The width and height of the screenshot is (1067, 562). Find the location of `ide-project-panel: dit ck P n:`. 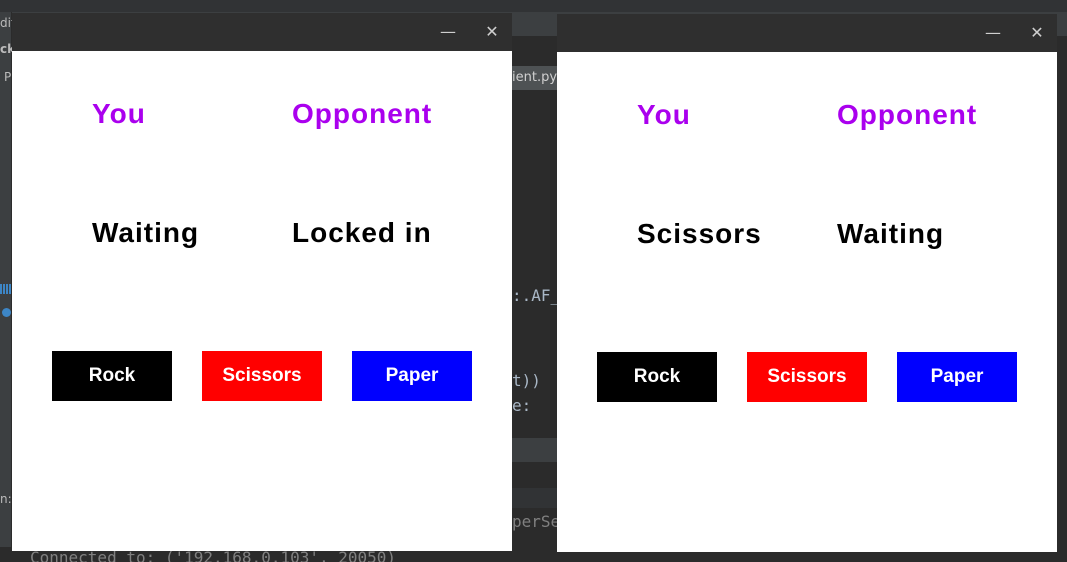

ide-project-panel: dit ck P n: is located at coordinates (6, 287).